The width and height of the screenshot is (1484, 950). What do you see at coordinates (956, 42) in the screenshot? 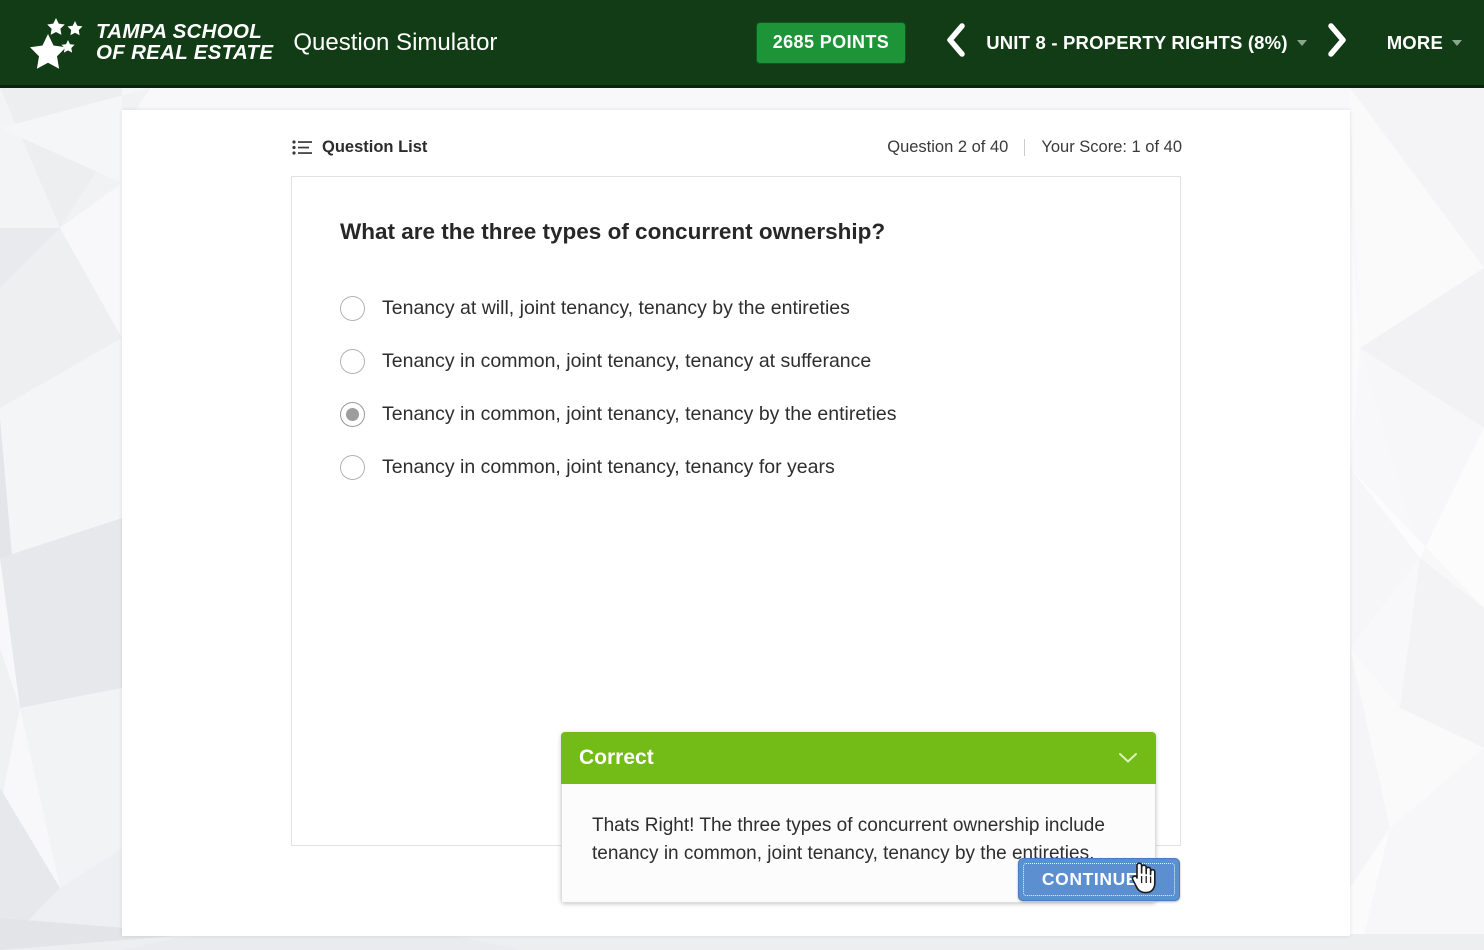
I see `previous-unit-button` at bounding box center [956, 42].